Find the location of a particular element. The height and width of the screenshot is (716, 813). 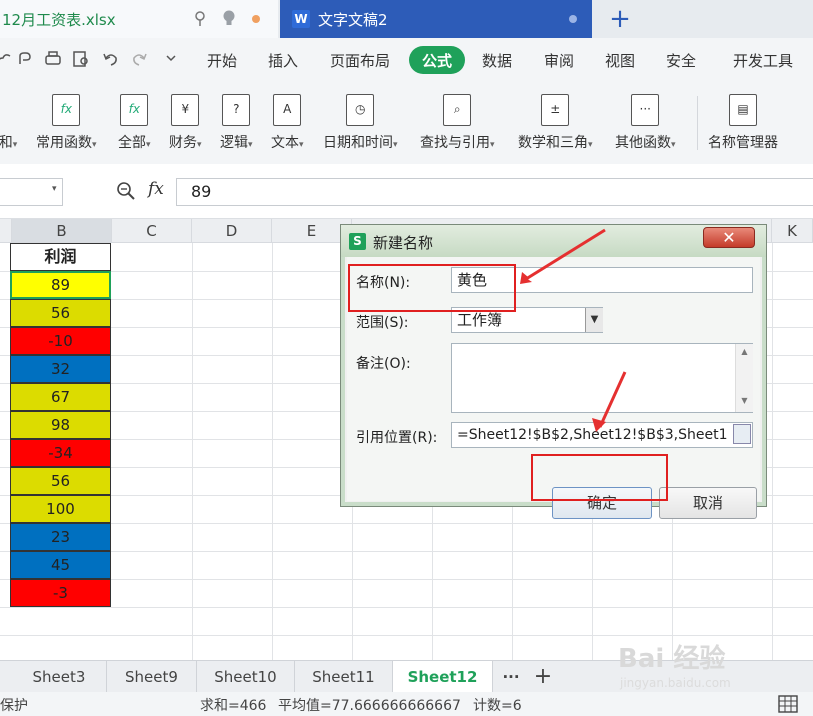

column-header-d: D is located at coordinates (232, 231).